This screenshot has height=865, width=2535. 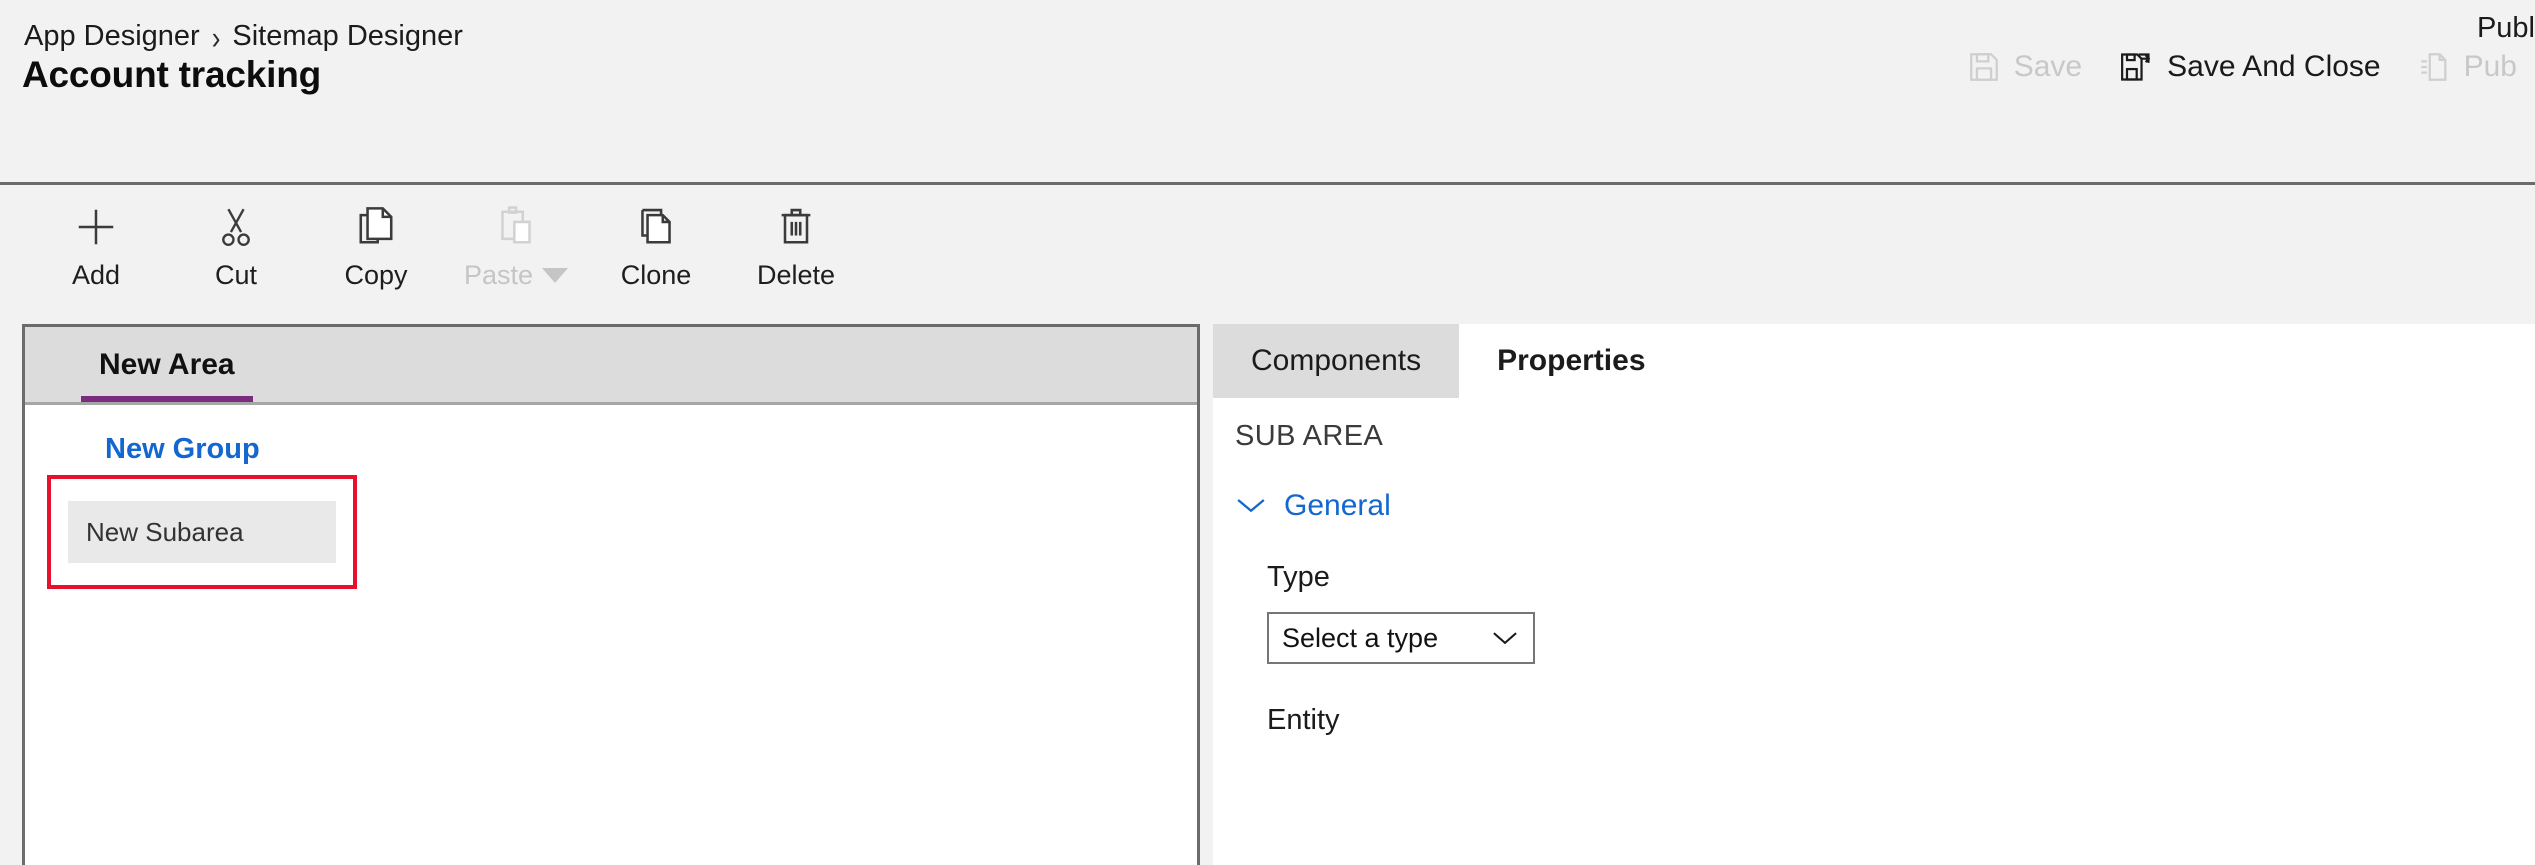 I want to click on publish-icon, so click(x=2434, y=67).